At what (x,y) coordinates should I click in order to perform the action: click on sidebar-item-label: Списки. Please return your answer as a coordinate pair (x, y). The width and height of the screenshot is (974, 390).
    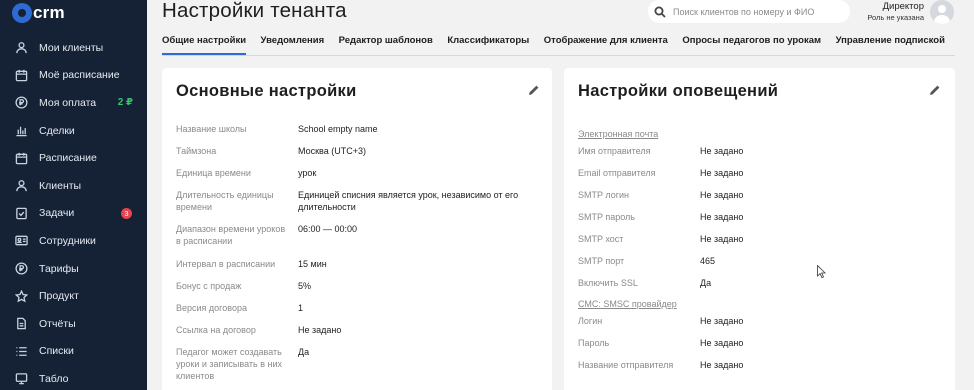
    Looking at the image, I should click on (56, 351).